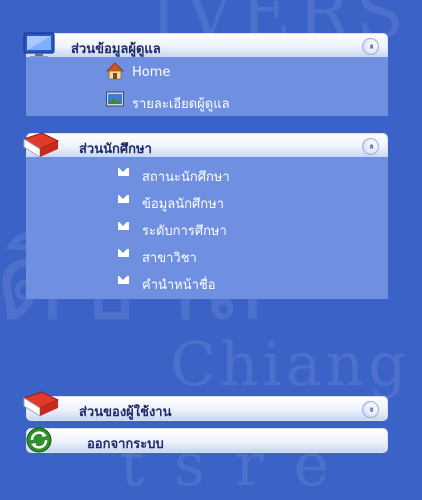 The width and height of the screenshot is (422, 500). What do you see at coordinates (41, 404) in the screenshot?
I see `book-icon` at bounding box center [41, 404].